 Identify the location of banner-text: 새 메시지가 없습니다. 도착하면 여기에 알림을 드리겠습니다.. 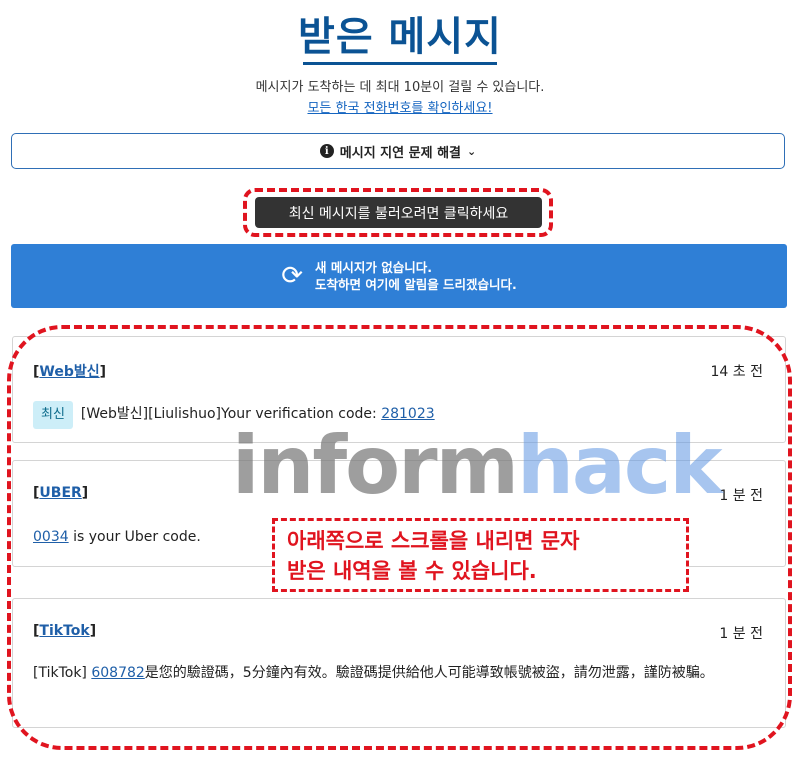
(416, 276).